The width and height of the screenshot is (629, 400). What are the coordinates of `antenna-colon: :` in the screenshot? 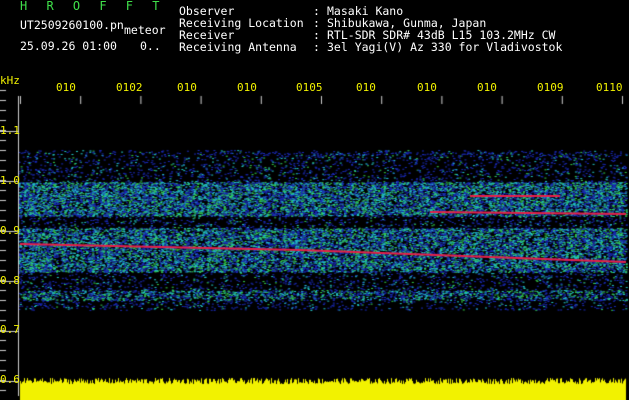 It's located at (316, 47).